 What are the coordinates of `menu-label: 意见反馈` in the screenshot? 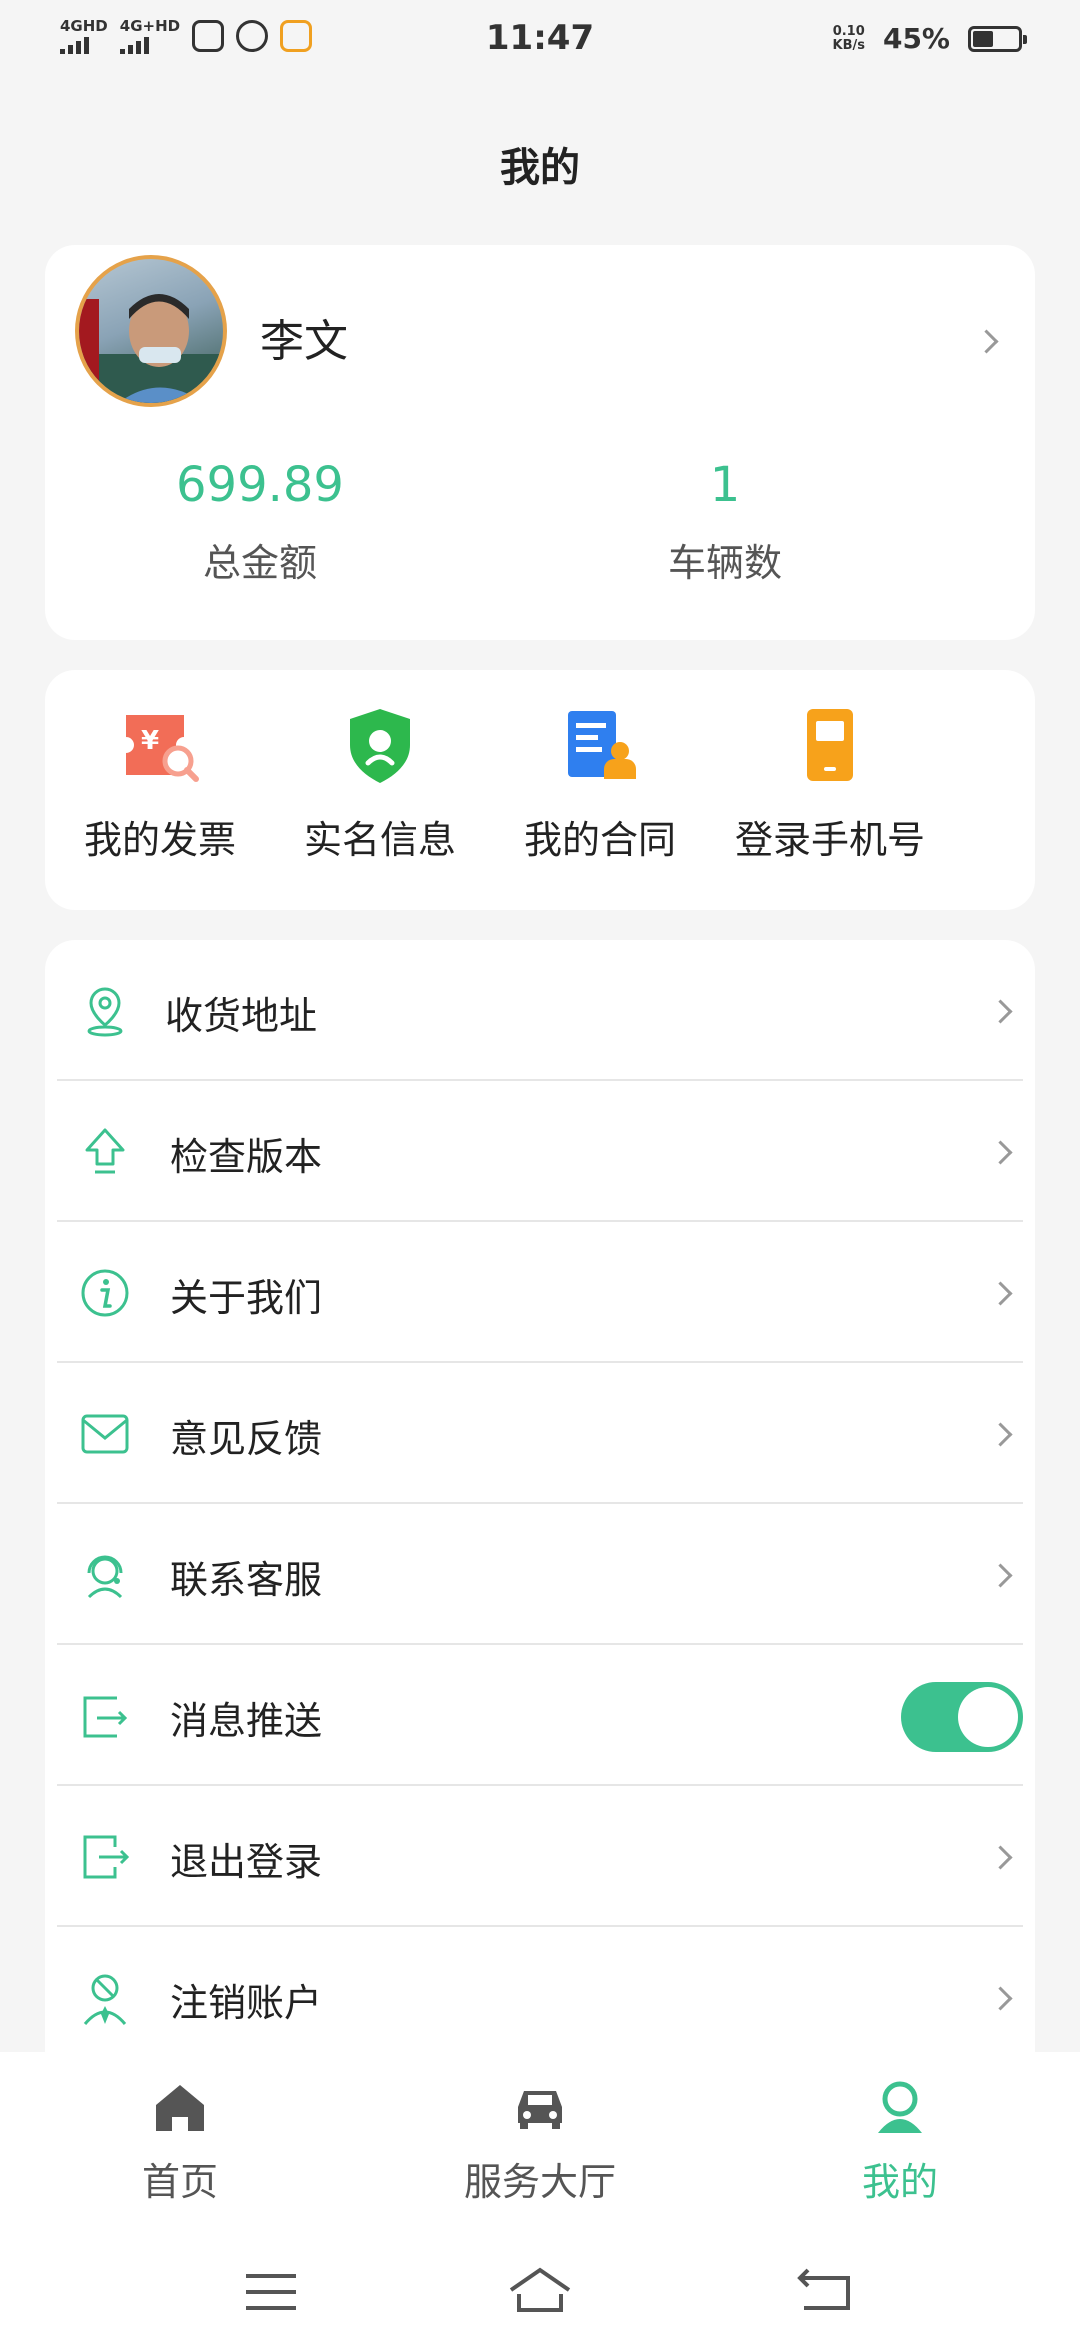 It's located at (246, 1439).